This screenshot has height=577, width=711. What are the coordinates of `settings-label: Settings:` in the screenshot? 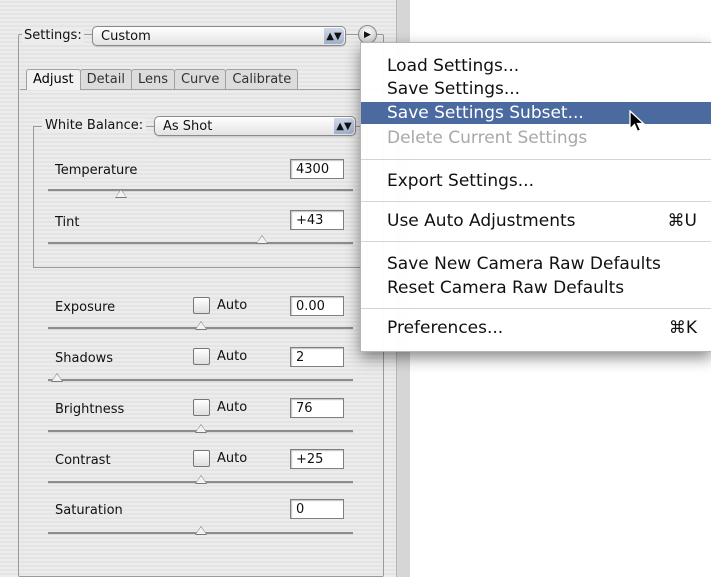 It's located at (53, 35).